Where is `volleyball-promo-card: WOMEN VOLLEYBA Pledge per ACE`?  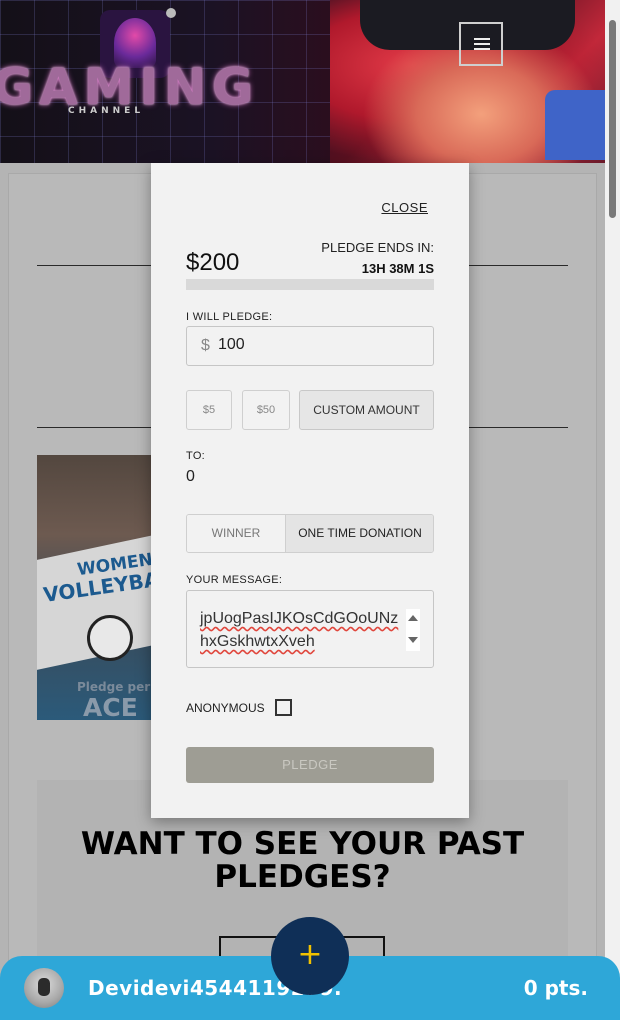
volleyball-promo-card: WOMEN VOLLEYBA Pledge per ACE is located at coordinates (97, 587).